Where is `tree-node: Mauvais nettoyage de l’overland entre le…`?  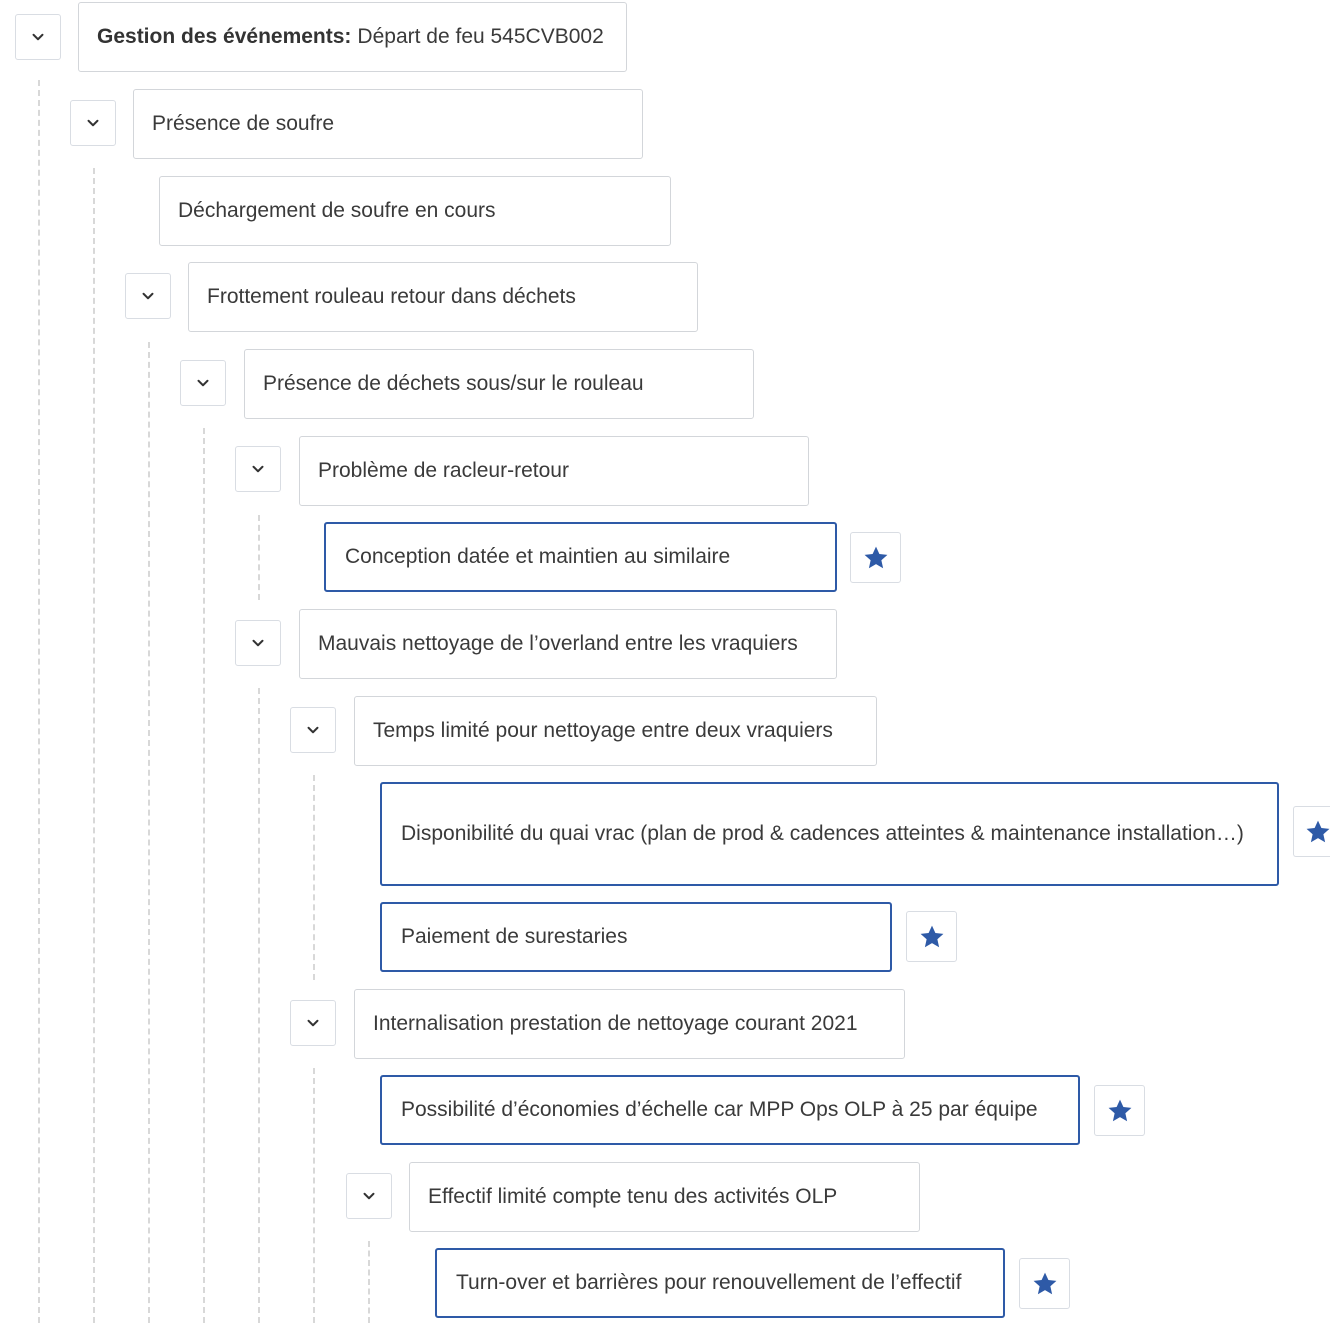 tree-node: Mauvais nettoyage de l’overland entre le… is located at coordinates (568, 644).